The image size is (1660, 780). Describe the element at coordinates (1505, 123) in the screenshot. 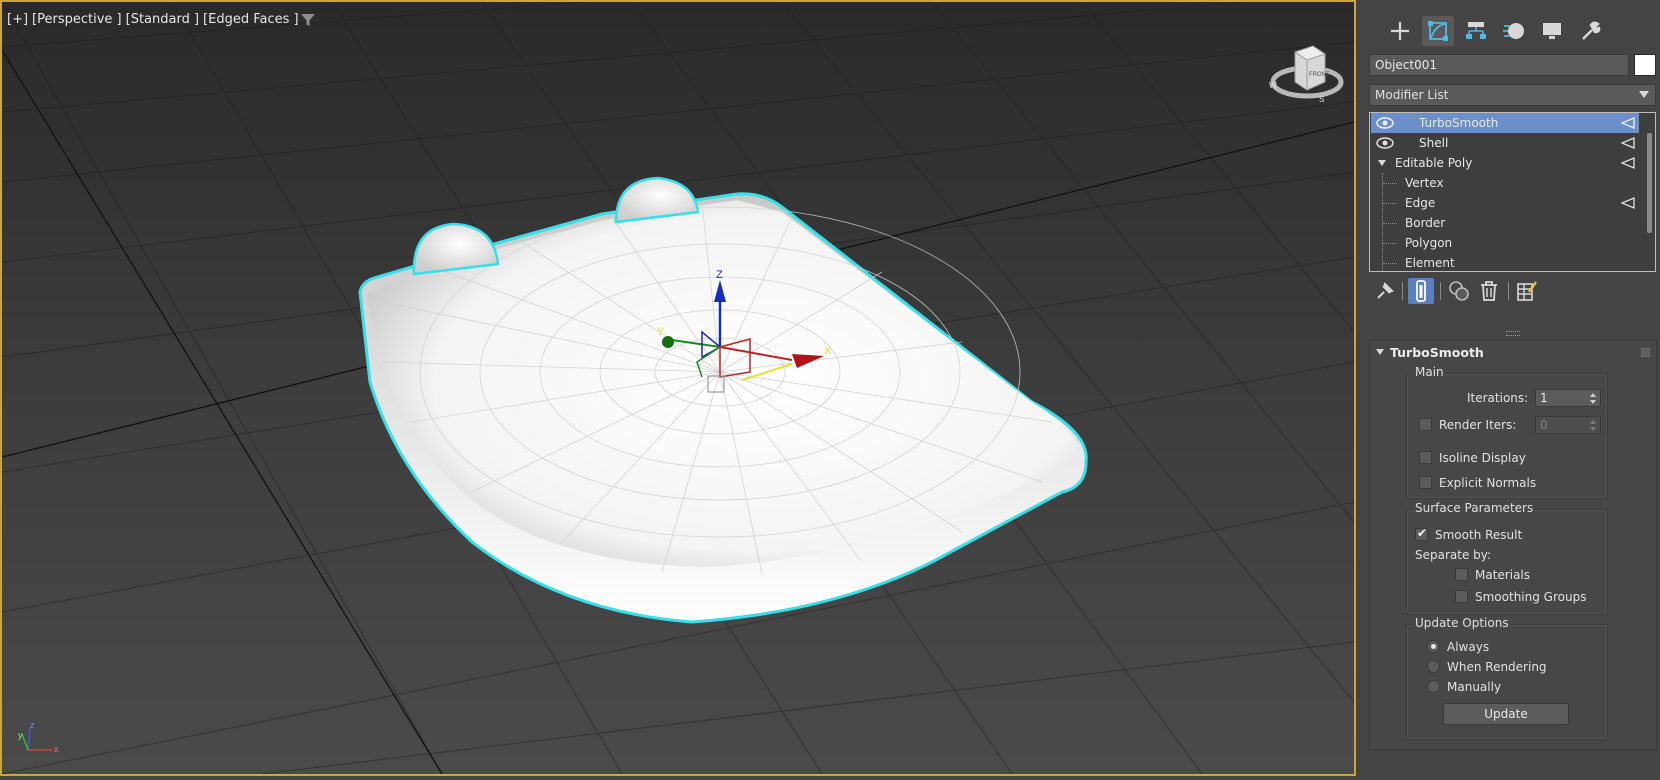

I see `stack-item-turbosmooth: TurboSmooth` at that location.